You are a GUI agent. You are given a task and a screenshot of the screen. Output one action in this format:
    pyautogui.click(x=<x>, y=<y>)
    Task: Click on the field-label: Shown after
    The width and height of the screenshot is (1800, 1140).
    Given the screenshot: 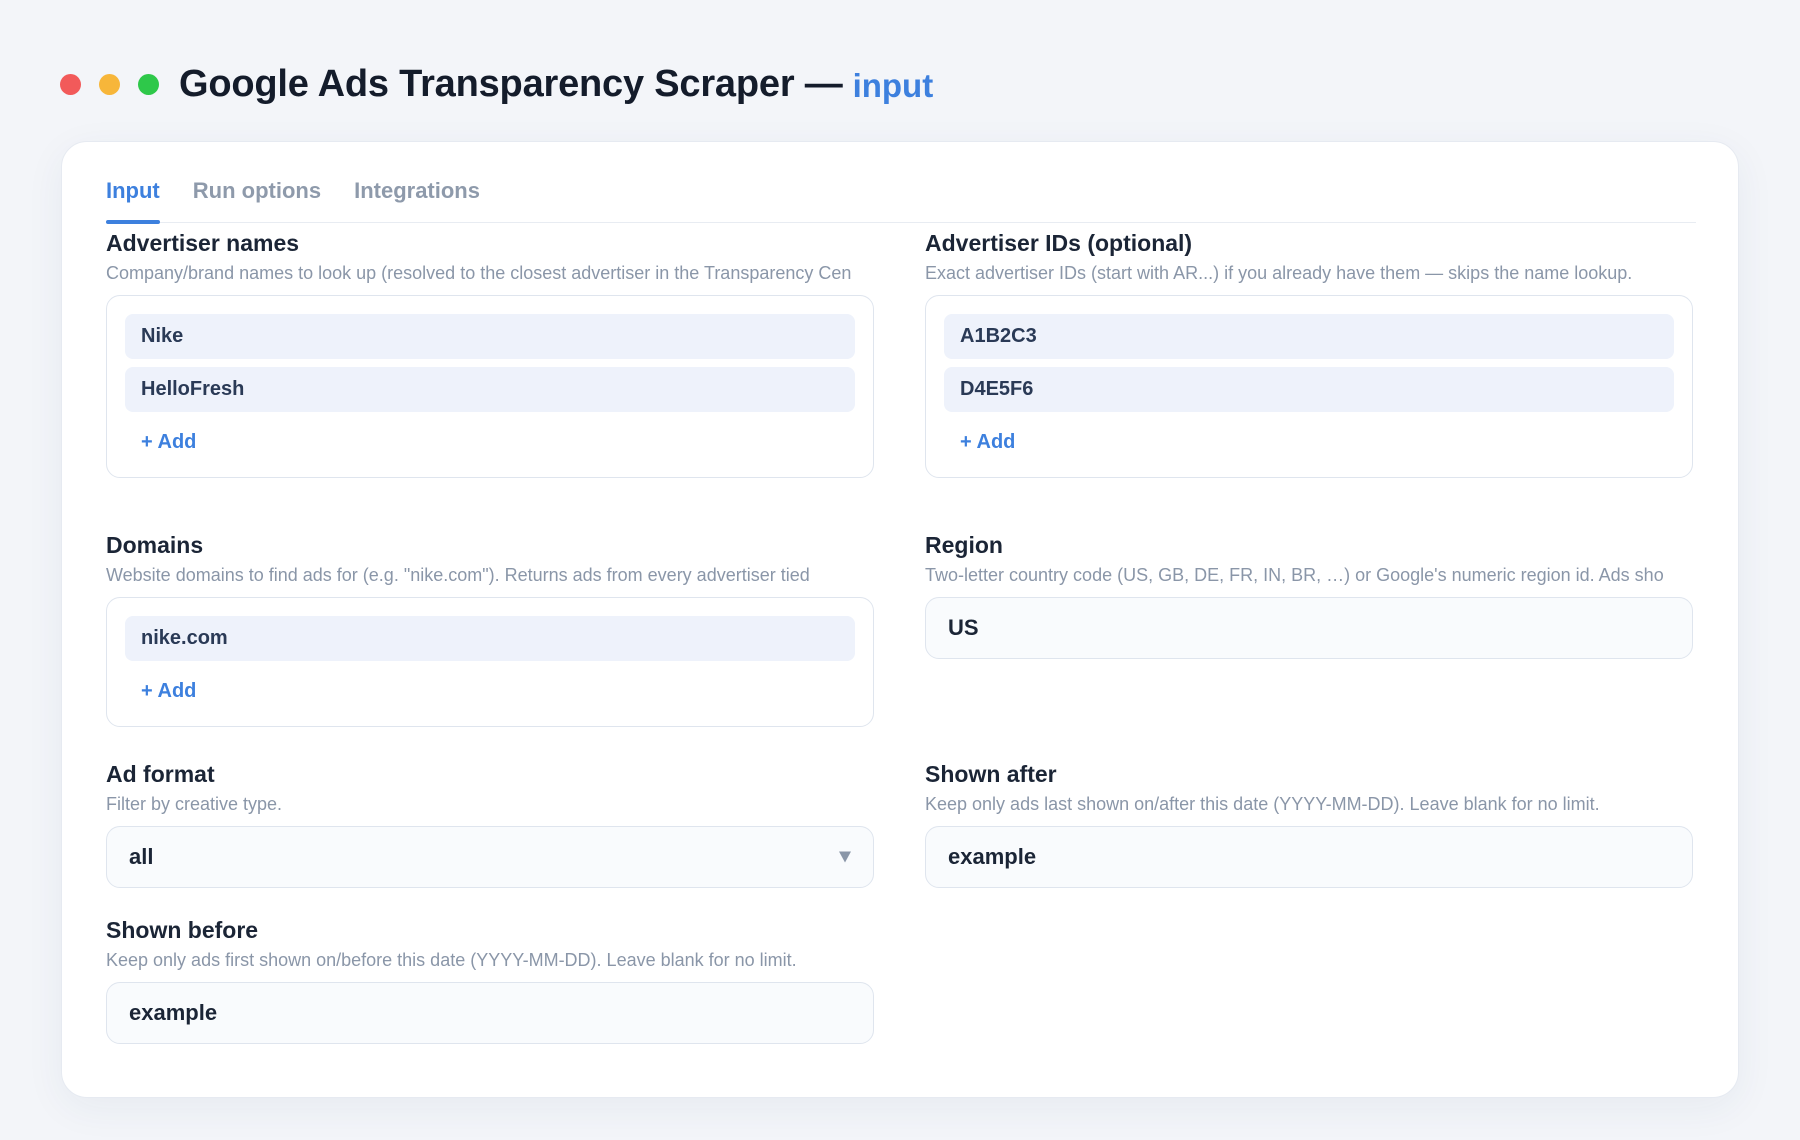 What is the action you would take?
    pyautogui.click(x=991, y=774)
    